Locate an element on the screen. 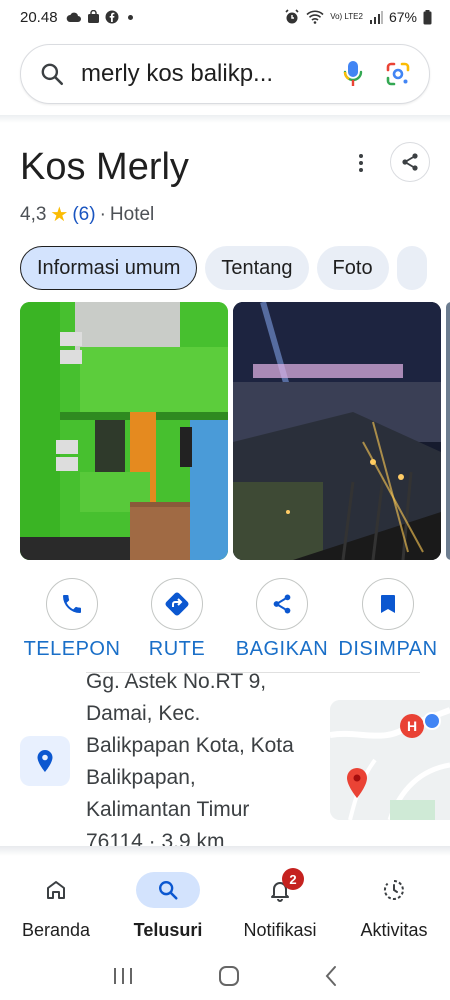 The image size is (450, 1000). nav-label-telusuri: Telusuri is located at coordinates (168, 930).